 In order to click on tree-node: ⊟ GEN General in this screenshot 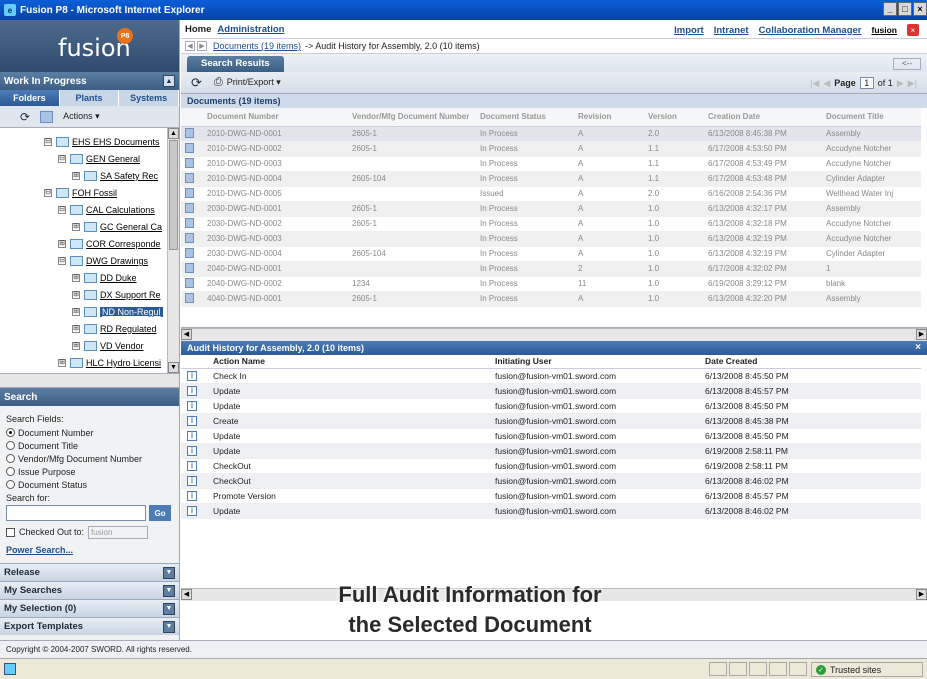, I will do `click(99, 159)`.